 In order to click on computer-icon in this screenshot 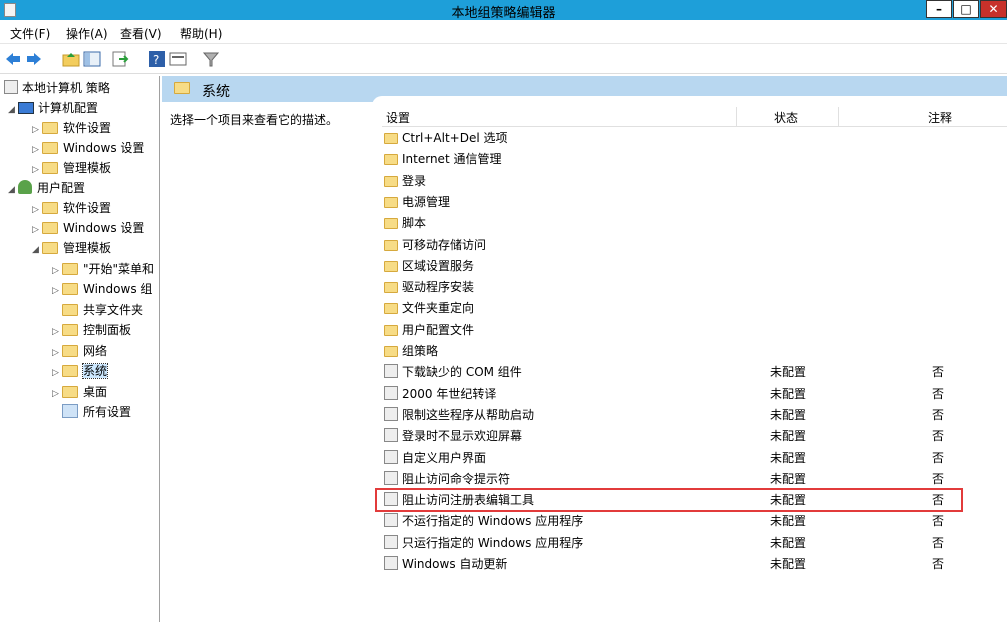, I will do `click(26, 108)`.